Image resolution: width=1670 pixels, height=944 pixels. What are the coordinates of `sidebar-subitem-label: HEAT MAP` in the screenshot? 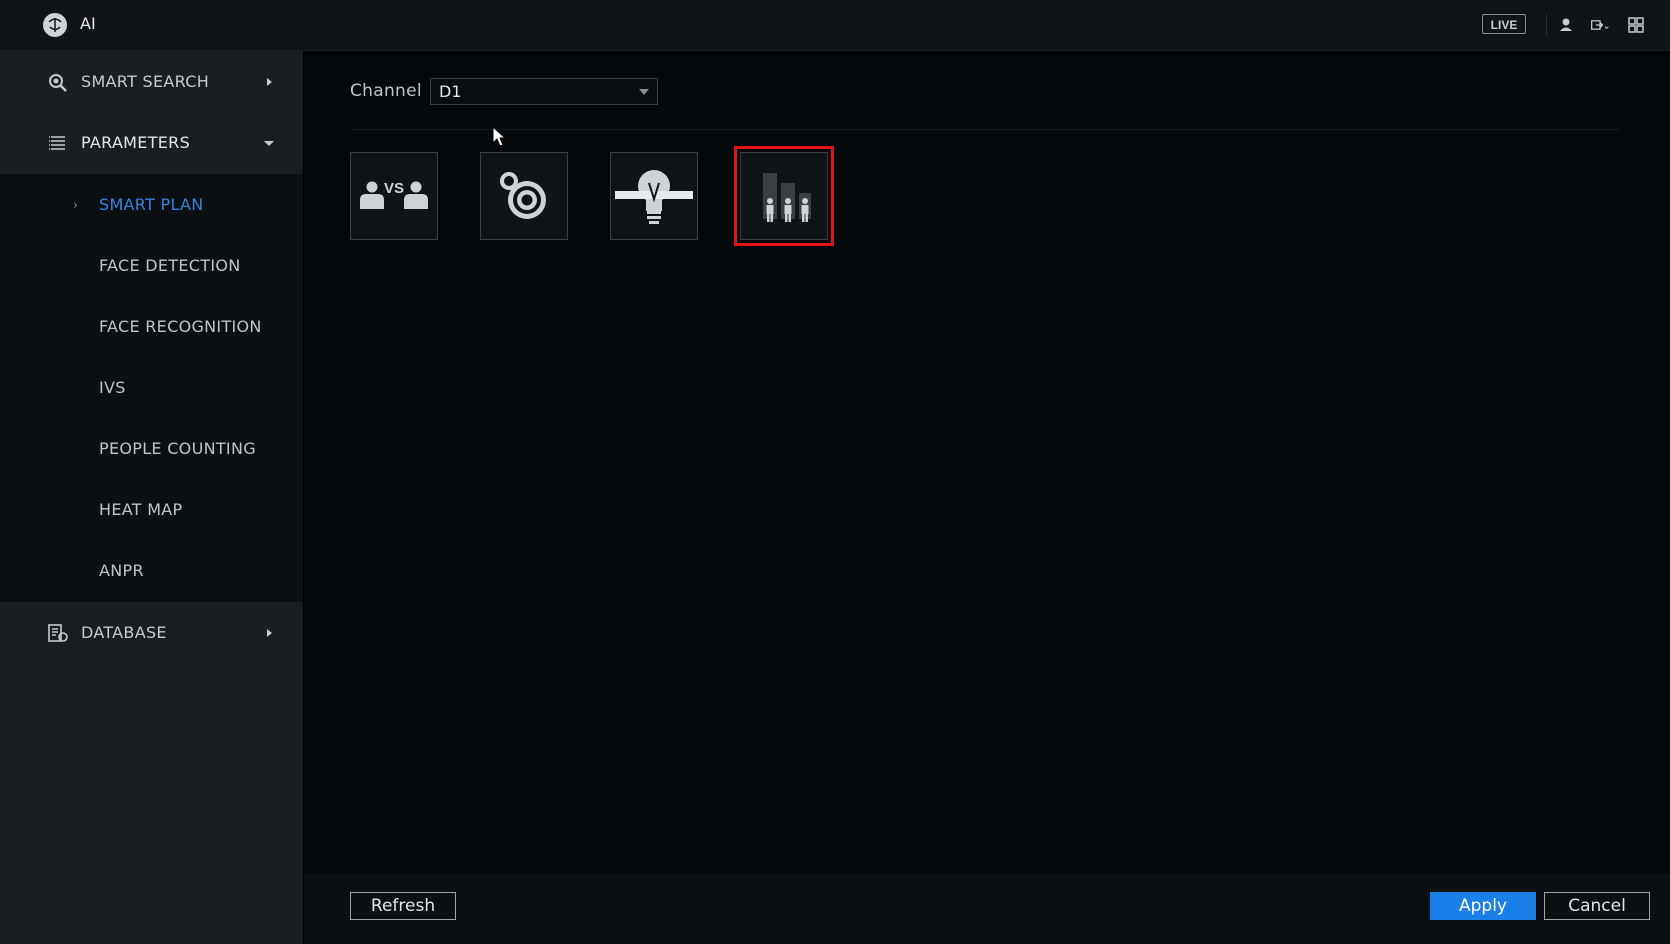 It's located at (141, 509).